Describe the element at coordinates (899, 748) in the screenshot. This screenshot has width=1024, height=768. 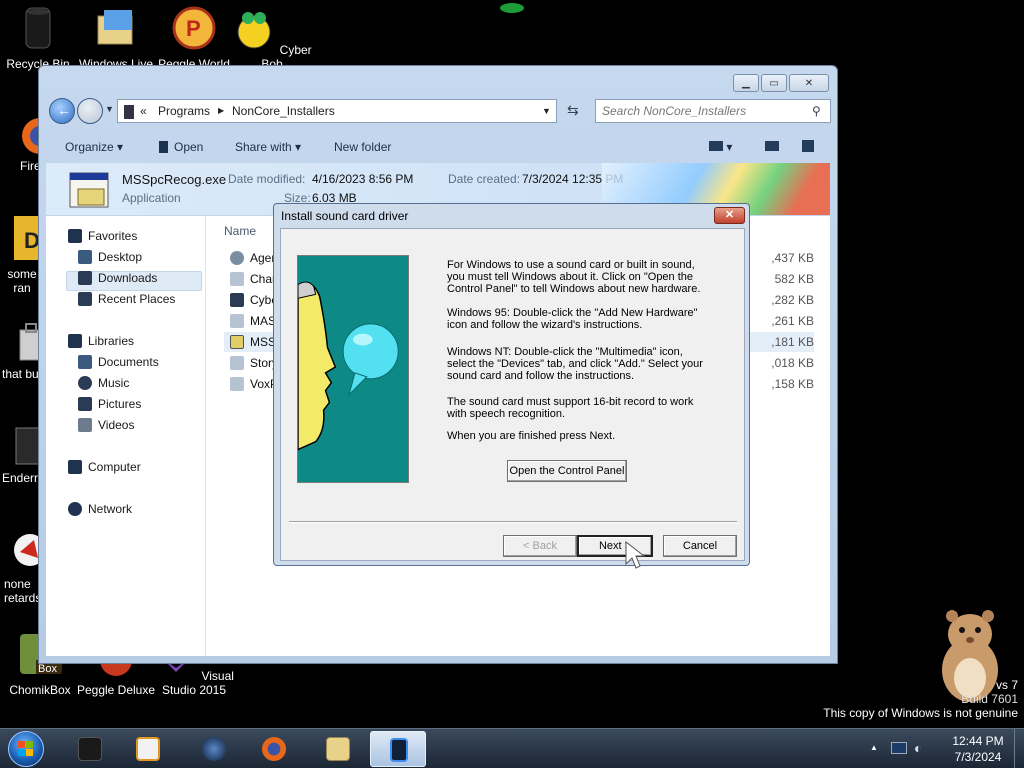
I see `network-tray-icon` at that location.